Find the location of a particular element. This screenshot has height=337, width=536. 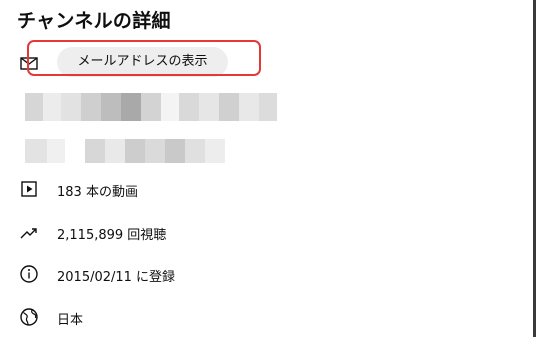

play-box-icon is located at coordinates (29, 189).